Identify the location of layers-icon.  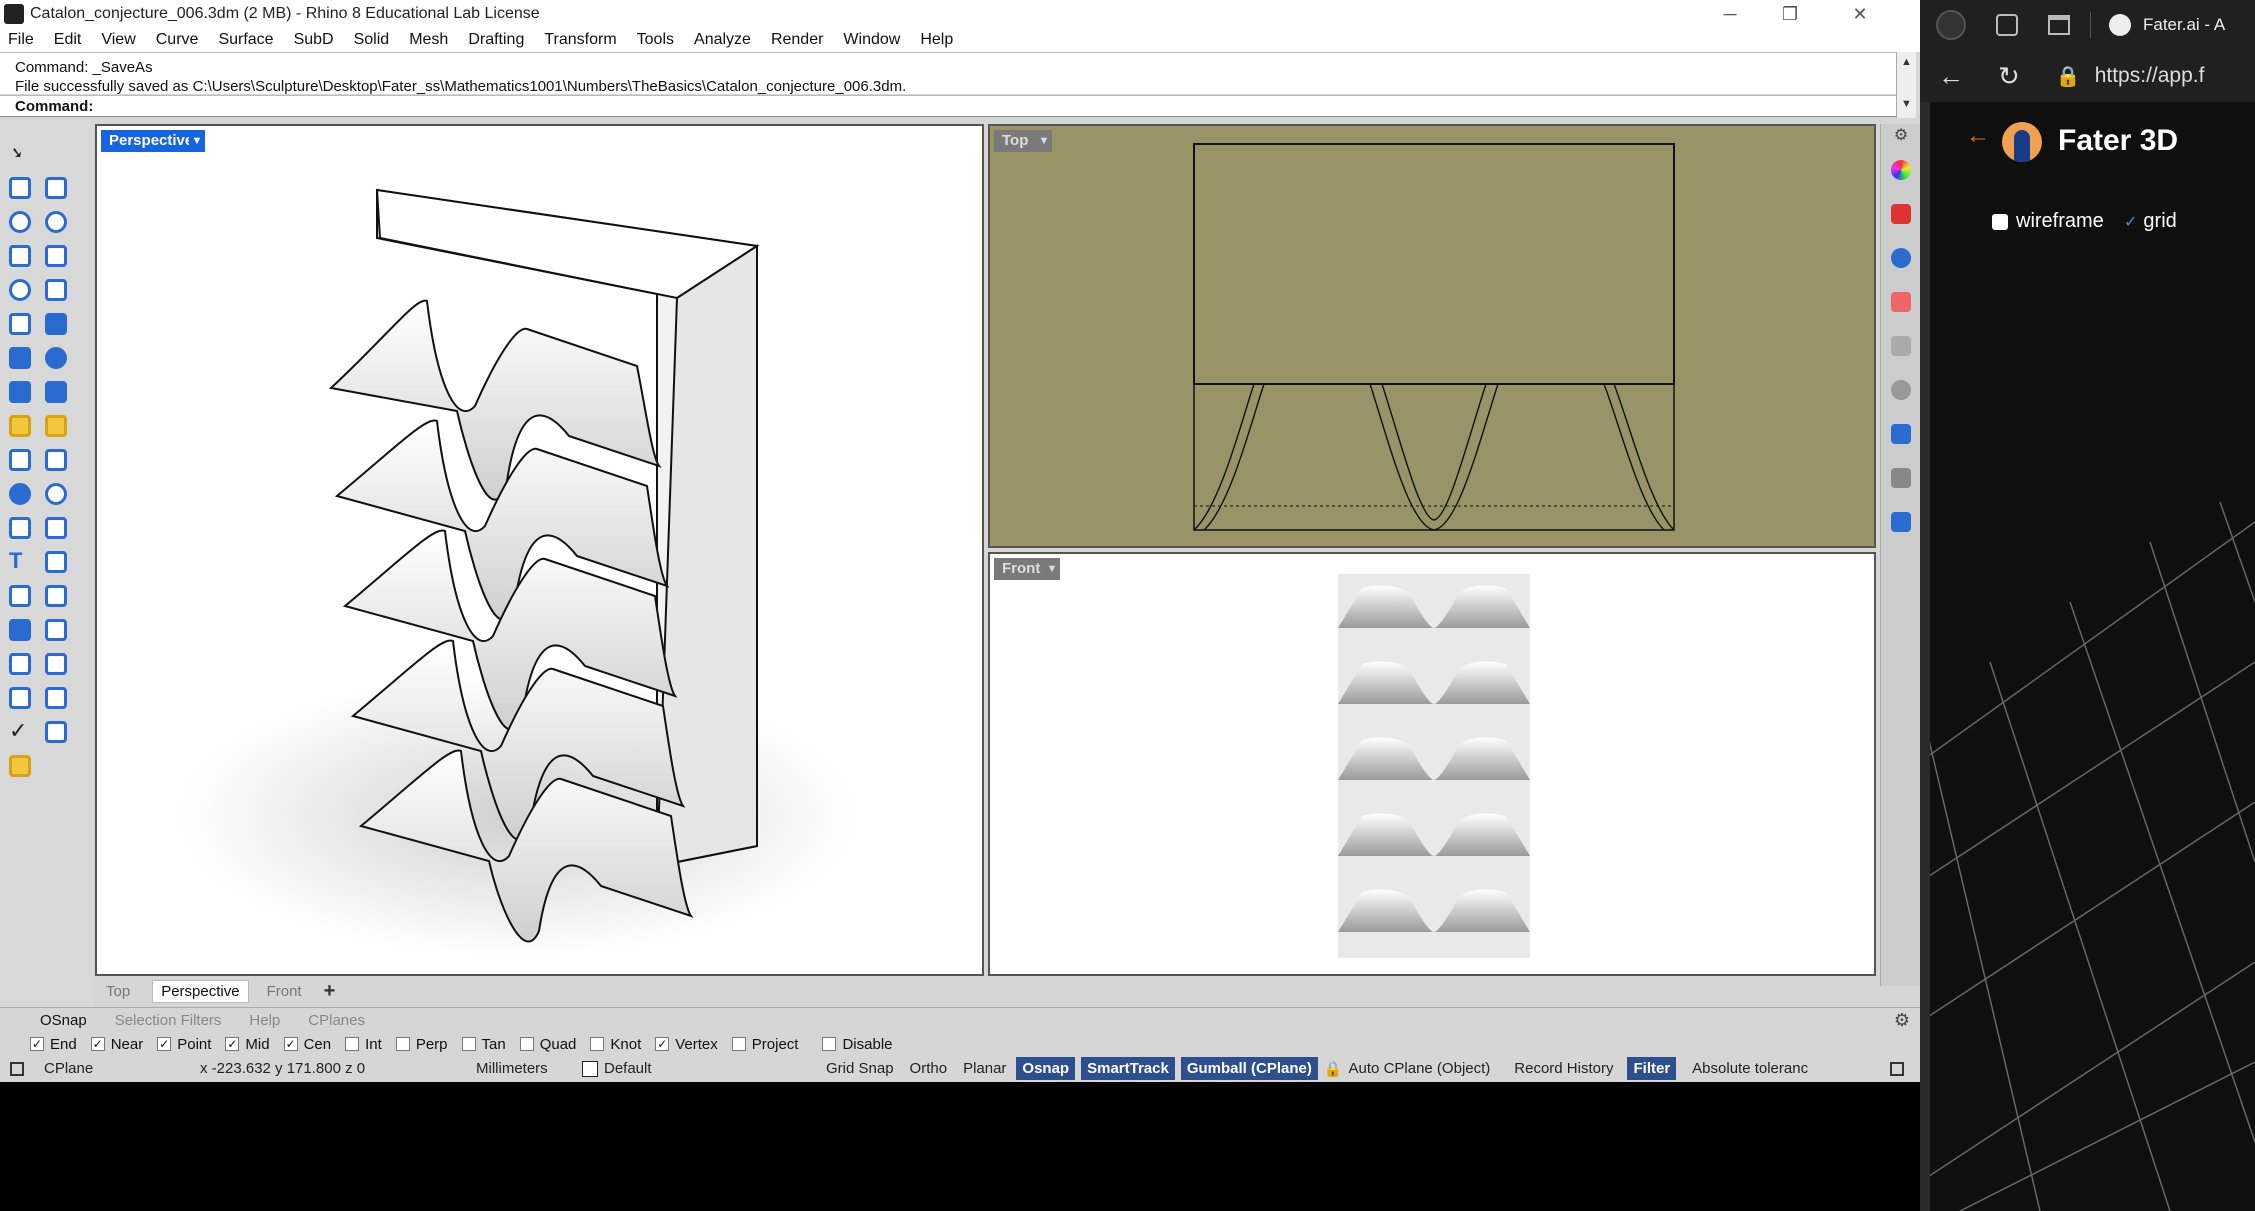
(1901, 346).